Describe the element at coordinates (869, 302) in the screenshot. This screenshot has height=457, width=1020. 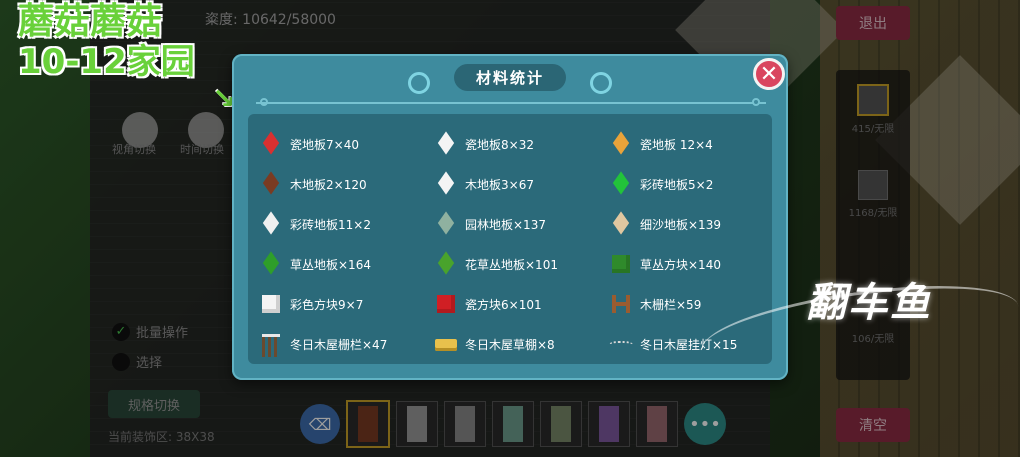
I see `watermark-logo: 翻车鱼` at that location.